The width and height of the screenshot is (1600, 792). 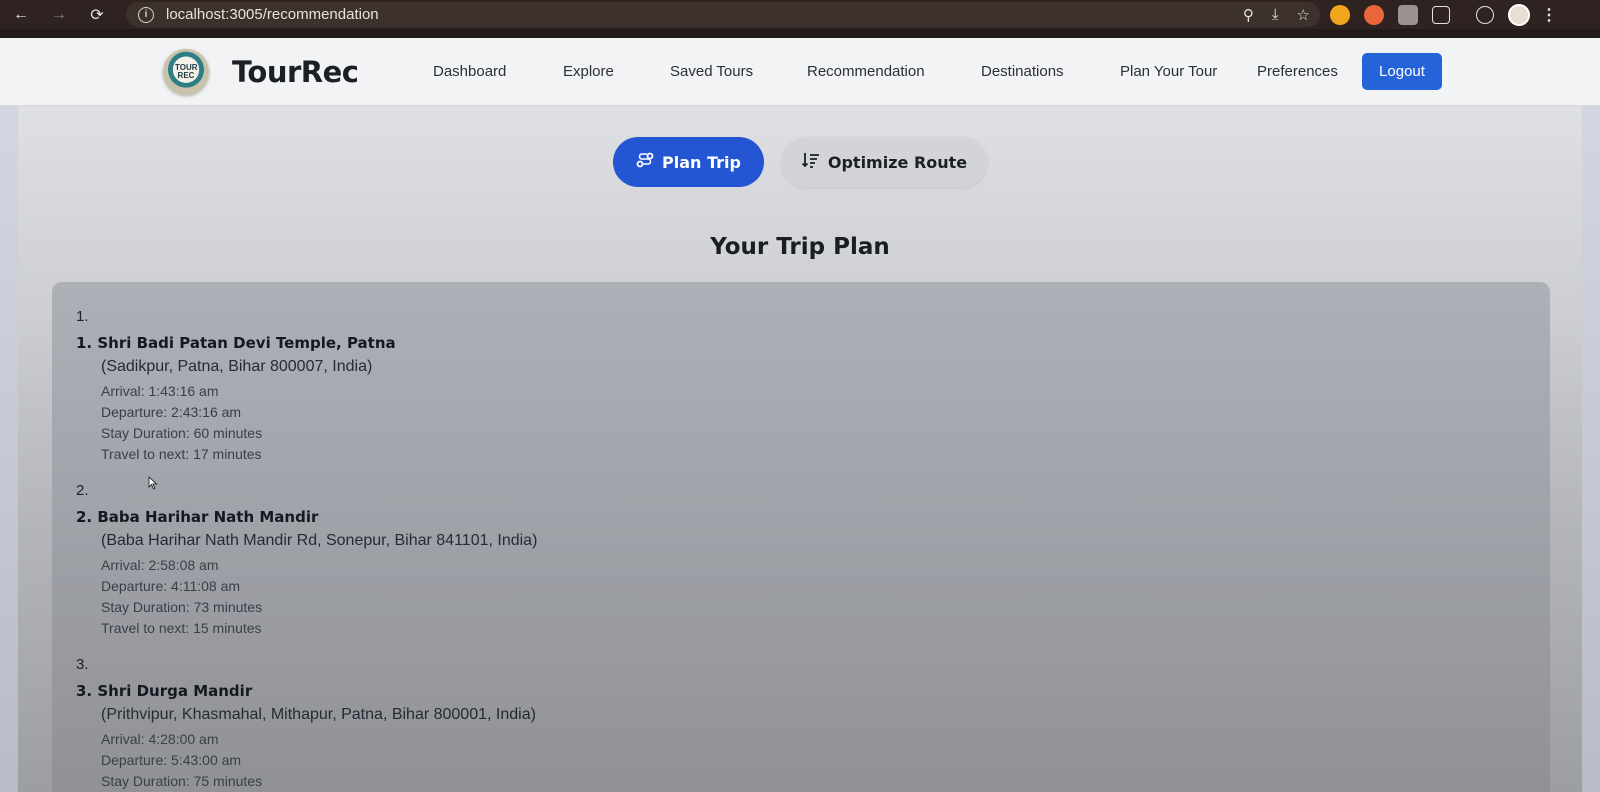 What do you see at coordinates (236, 343) in the screenshot?
I see `stop-name: 1. Shri Badi Patan Devi Temple, Patna` at bounding box center [236, 343].